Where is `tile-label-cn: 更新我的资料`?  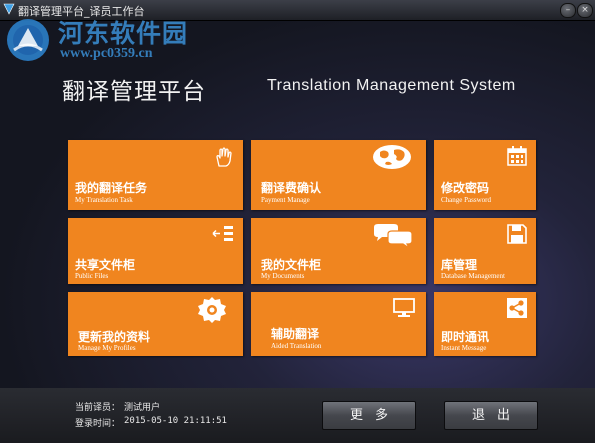
tile-label-cn: 更新我的资料 is located at coordinates (114, 337).